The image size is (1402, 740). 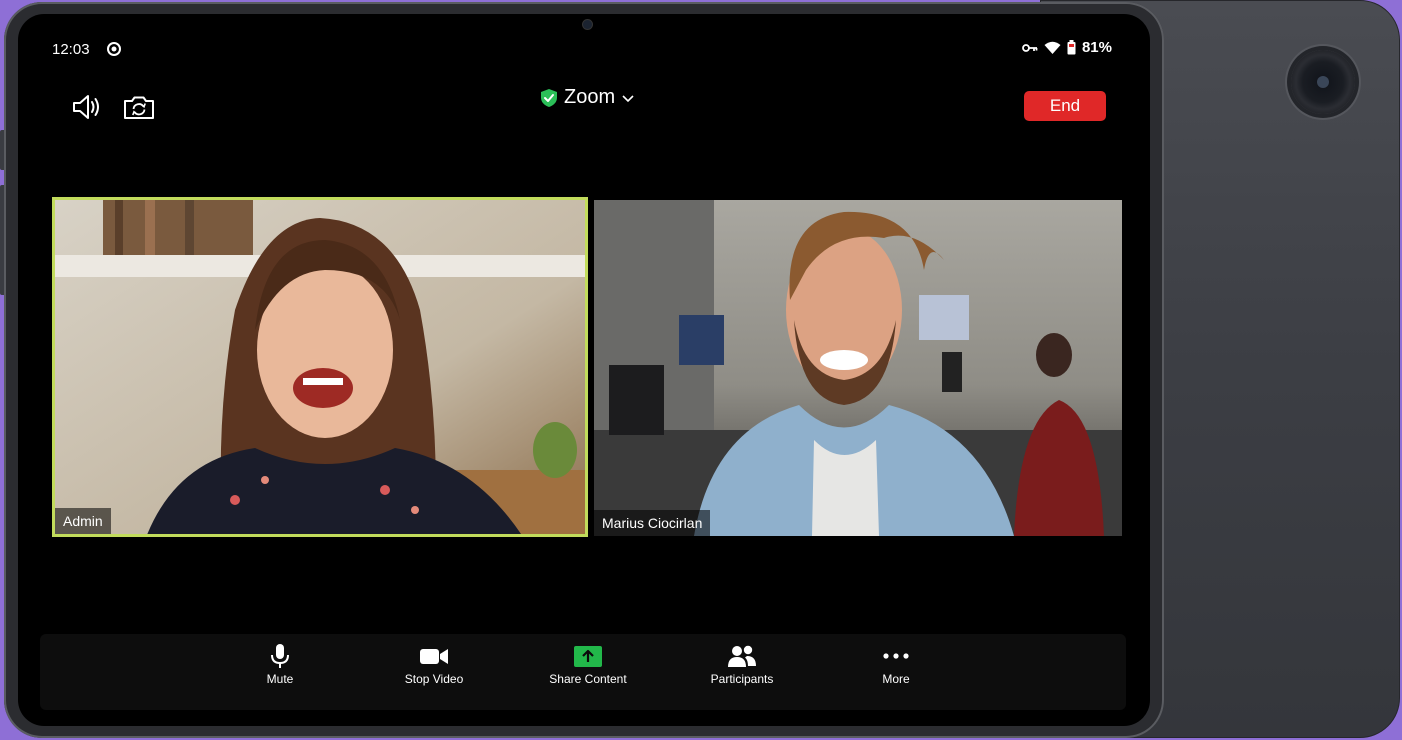 I want to click on microphone-icon, so click(x=280, y=656).